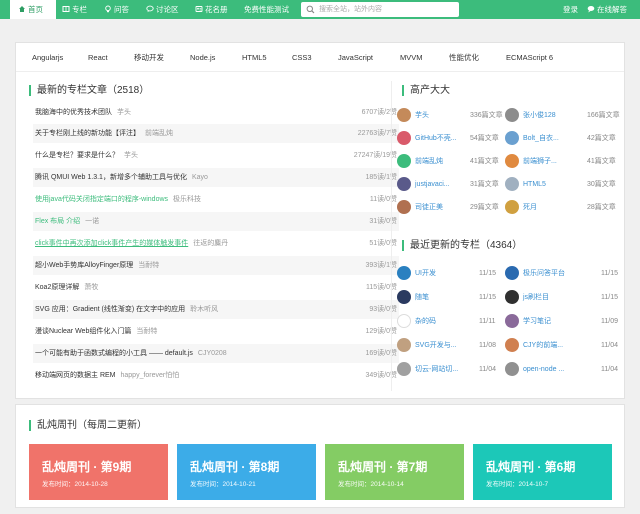  I want to click on nav-item-discussion: 讨论区, so click(162, 9).